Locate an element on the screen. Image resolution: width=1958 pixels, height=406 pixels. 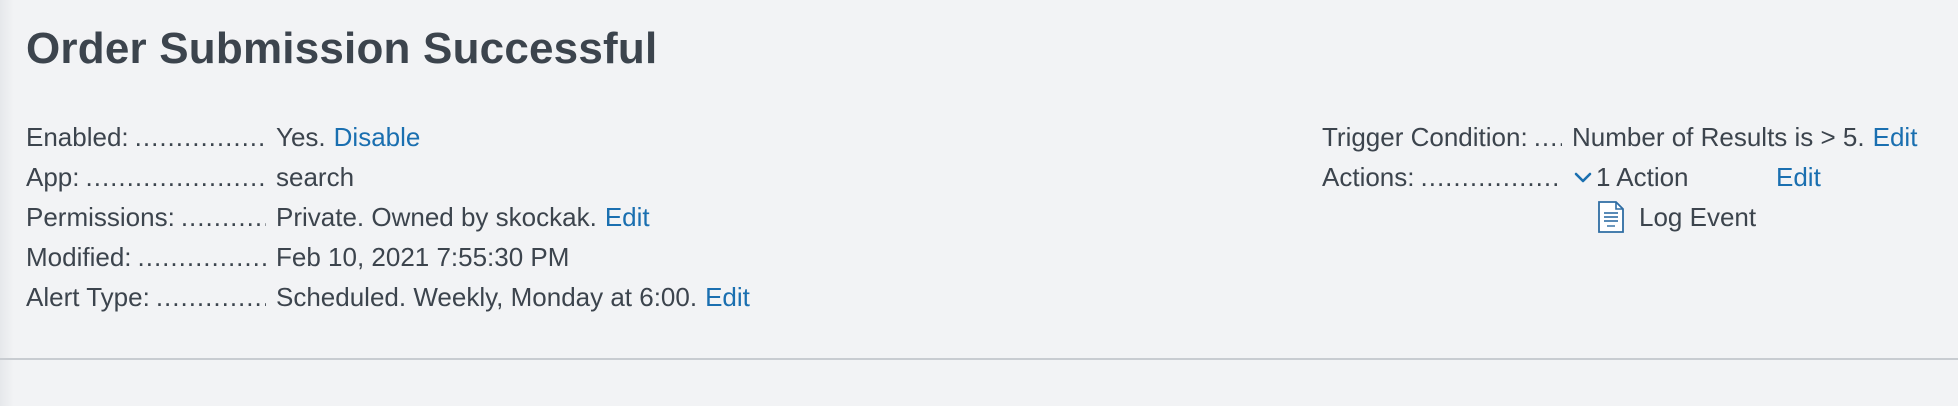
action-item-log-event: Log Event is located at coordinates (1676, 217).